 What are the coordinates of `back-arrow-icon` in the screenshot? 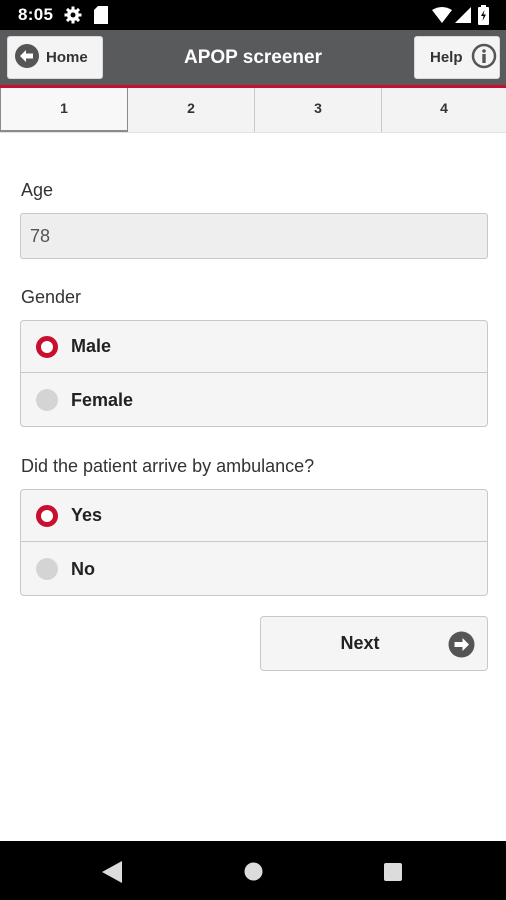 It's located at (27, 58).